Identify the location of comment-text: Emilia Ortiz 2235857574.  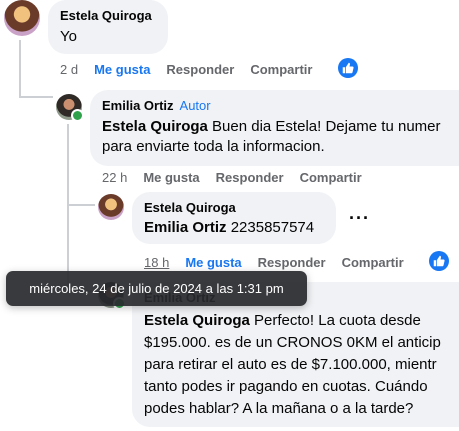
(234, 228).